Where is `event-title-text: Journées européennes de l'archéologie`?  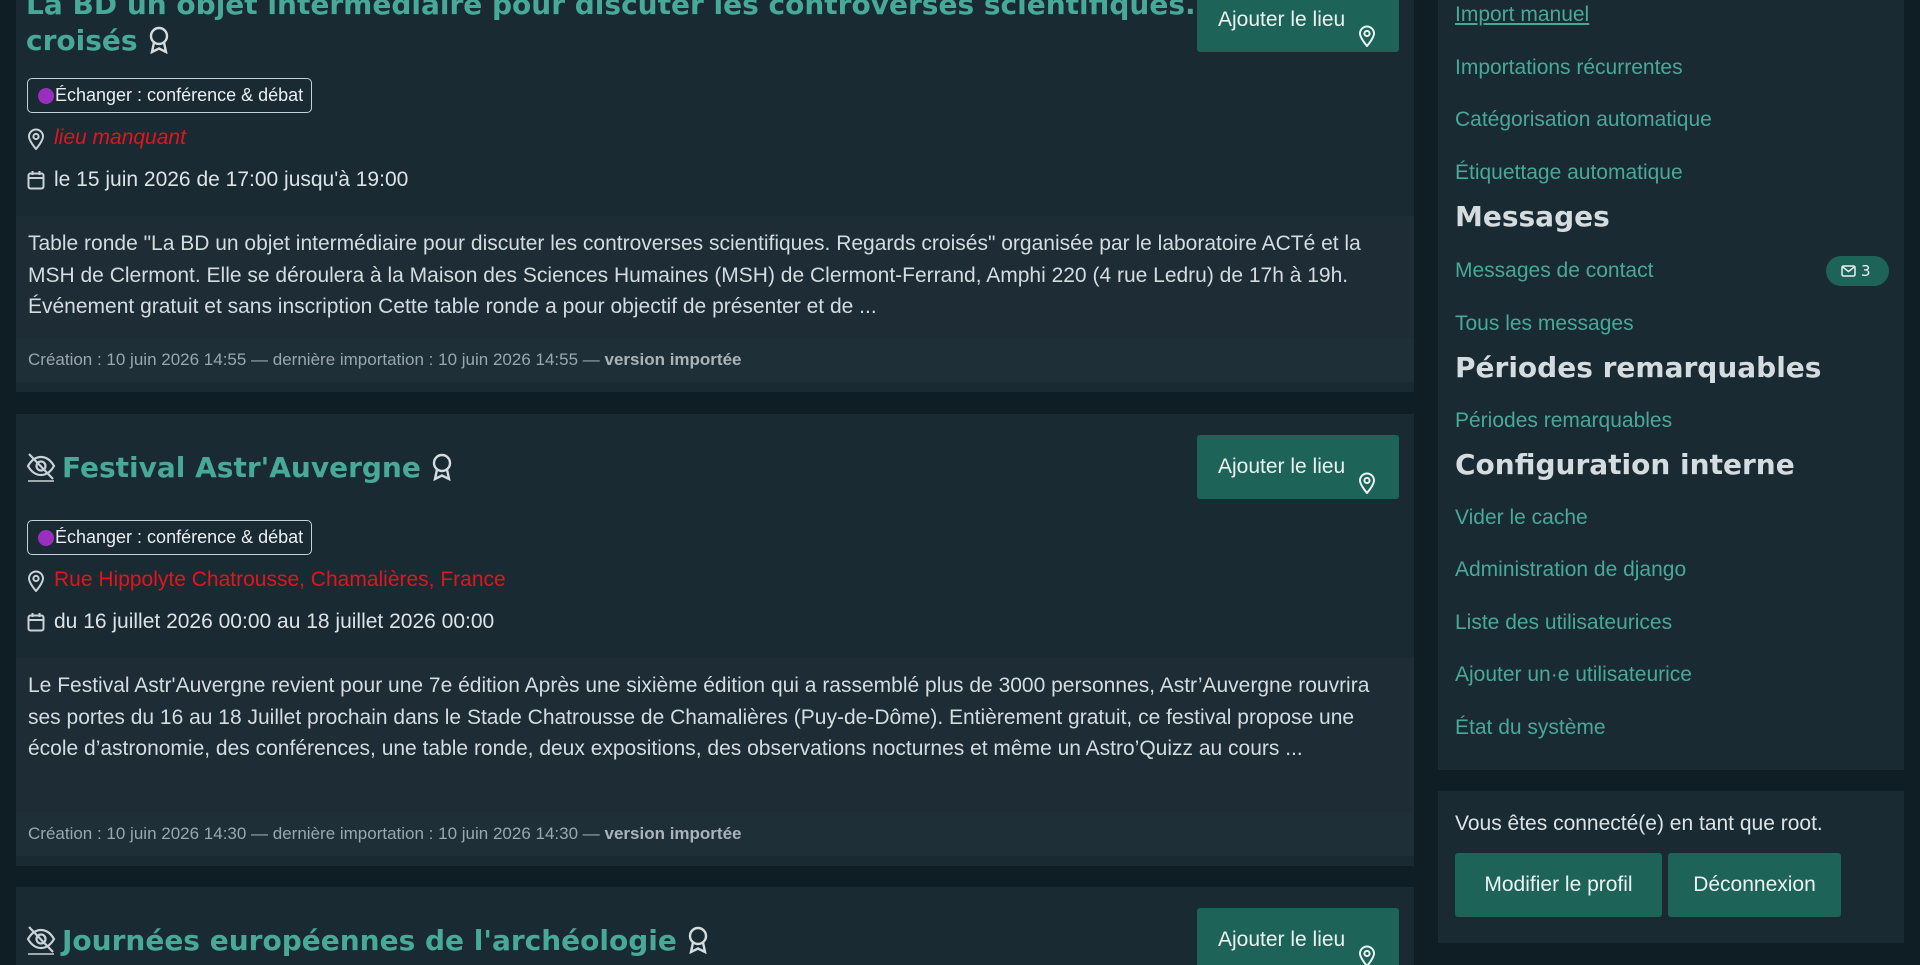 event-title-text: Journées européennes de l'archéologie is located at coordinates (369, 940).